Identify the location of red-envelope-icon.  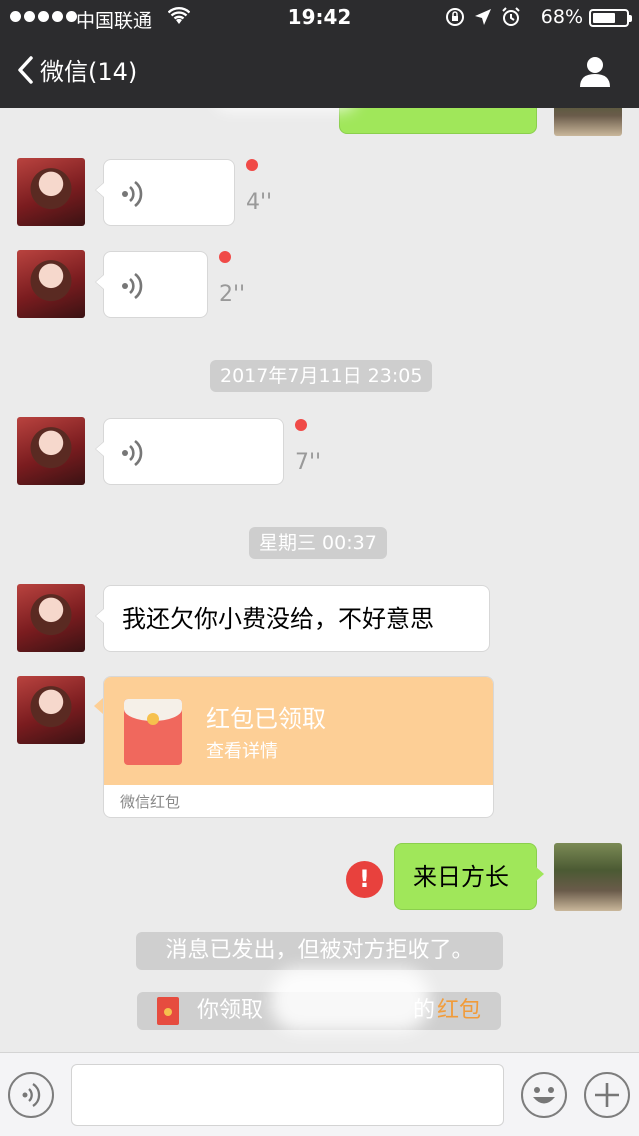
(153, 732).